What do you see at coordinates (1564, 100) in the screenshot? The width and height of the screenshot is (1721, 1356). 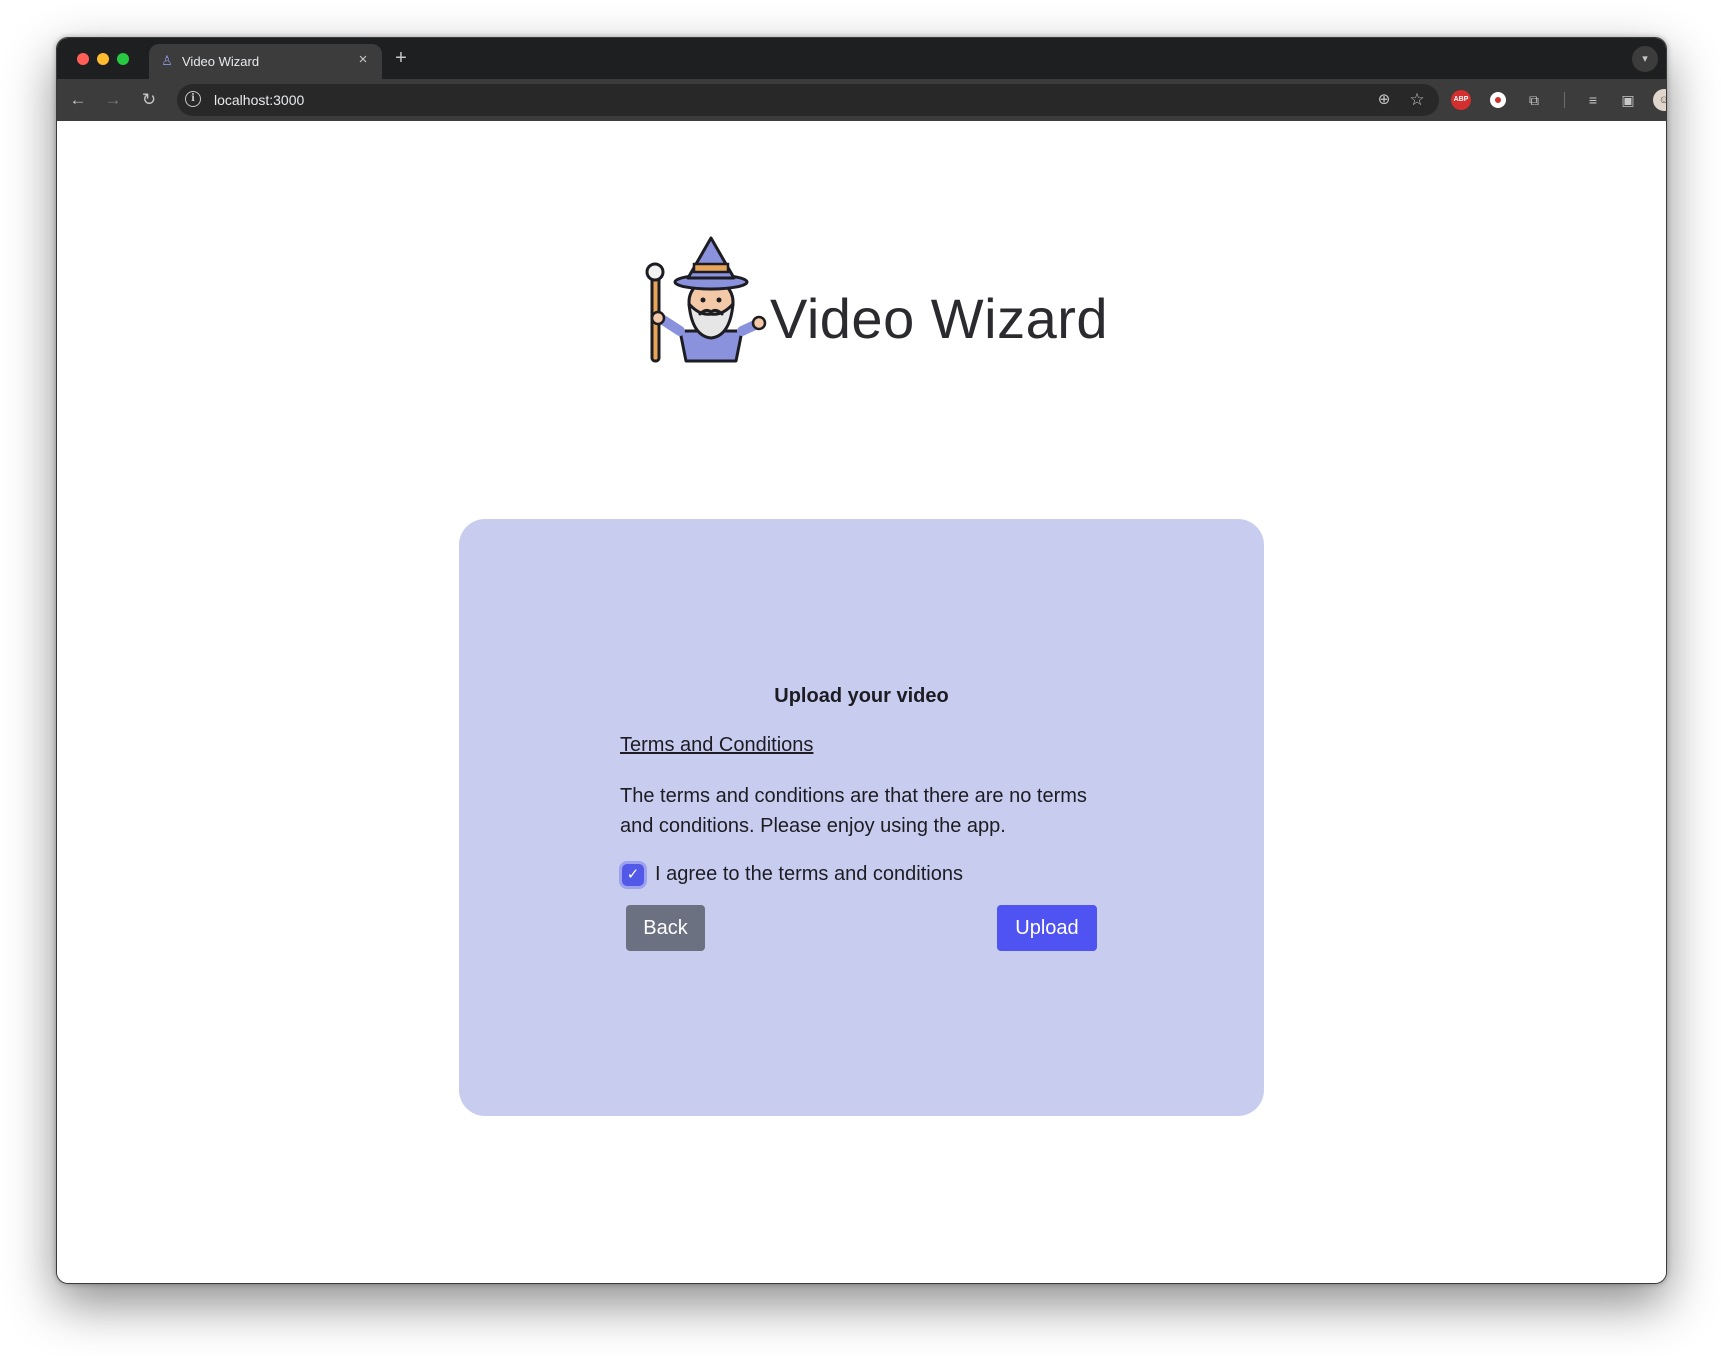 I see `toolbar-divider` at bounding box center [1564, 100].